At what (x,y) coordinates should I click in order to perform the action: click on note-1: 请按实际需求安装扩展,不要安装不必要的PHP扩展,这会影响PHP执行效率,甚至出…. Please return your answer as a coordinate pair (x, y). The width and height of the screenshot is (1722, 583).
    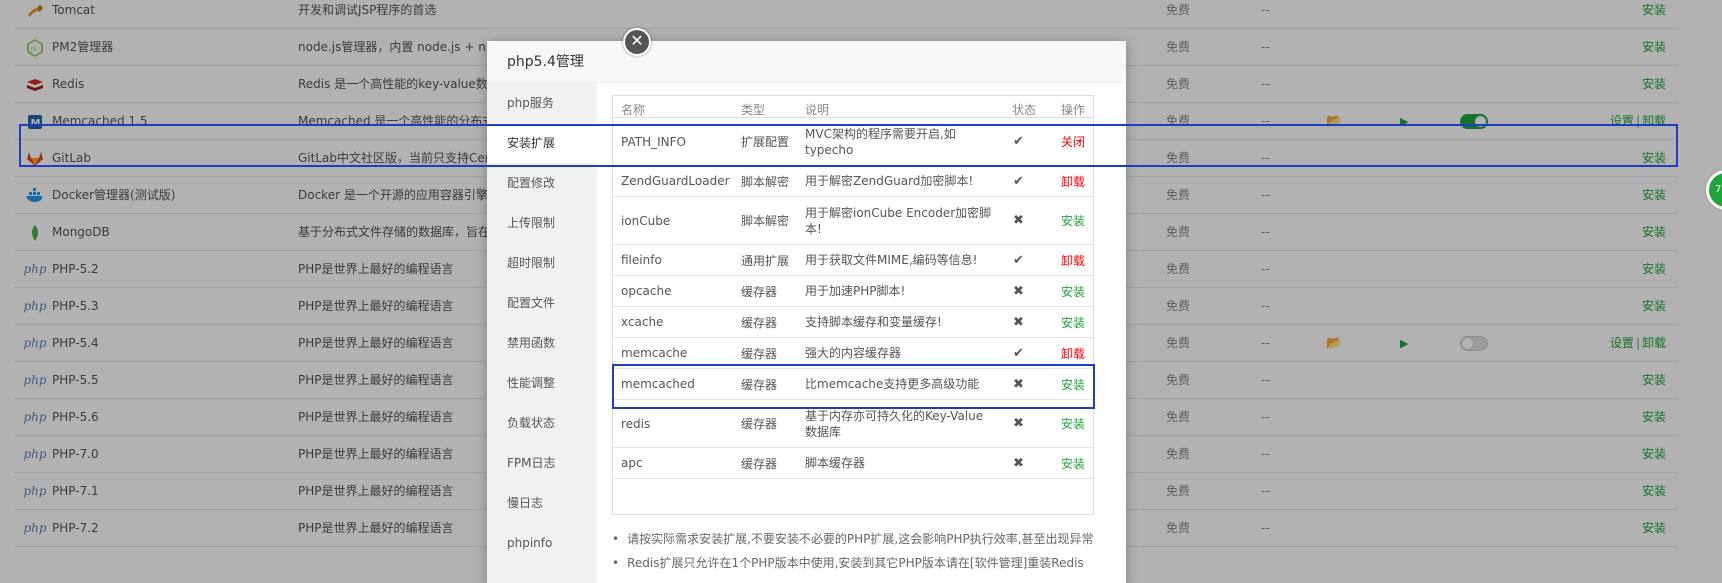
    Looking at the image, I should click on (852, 538).